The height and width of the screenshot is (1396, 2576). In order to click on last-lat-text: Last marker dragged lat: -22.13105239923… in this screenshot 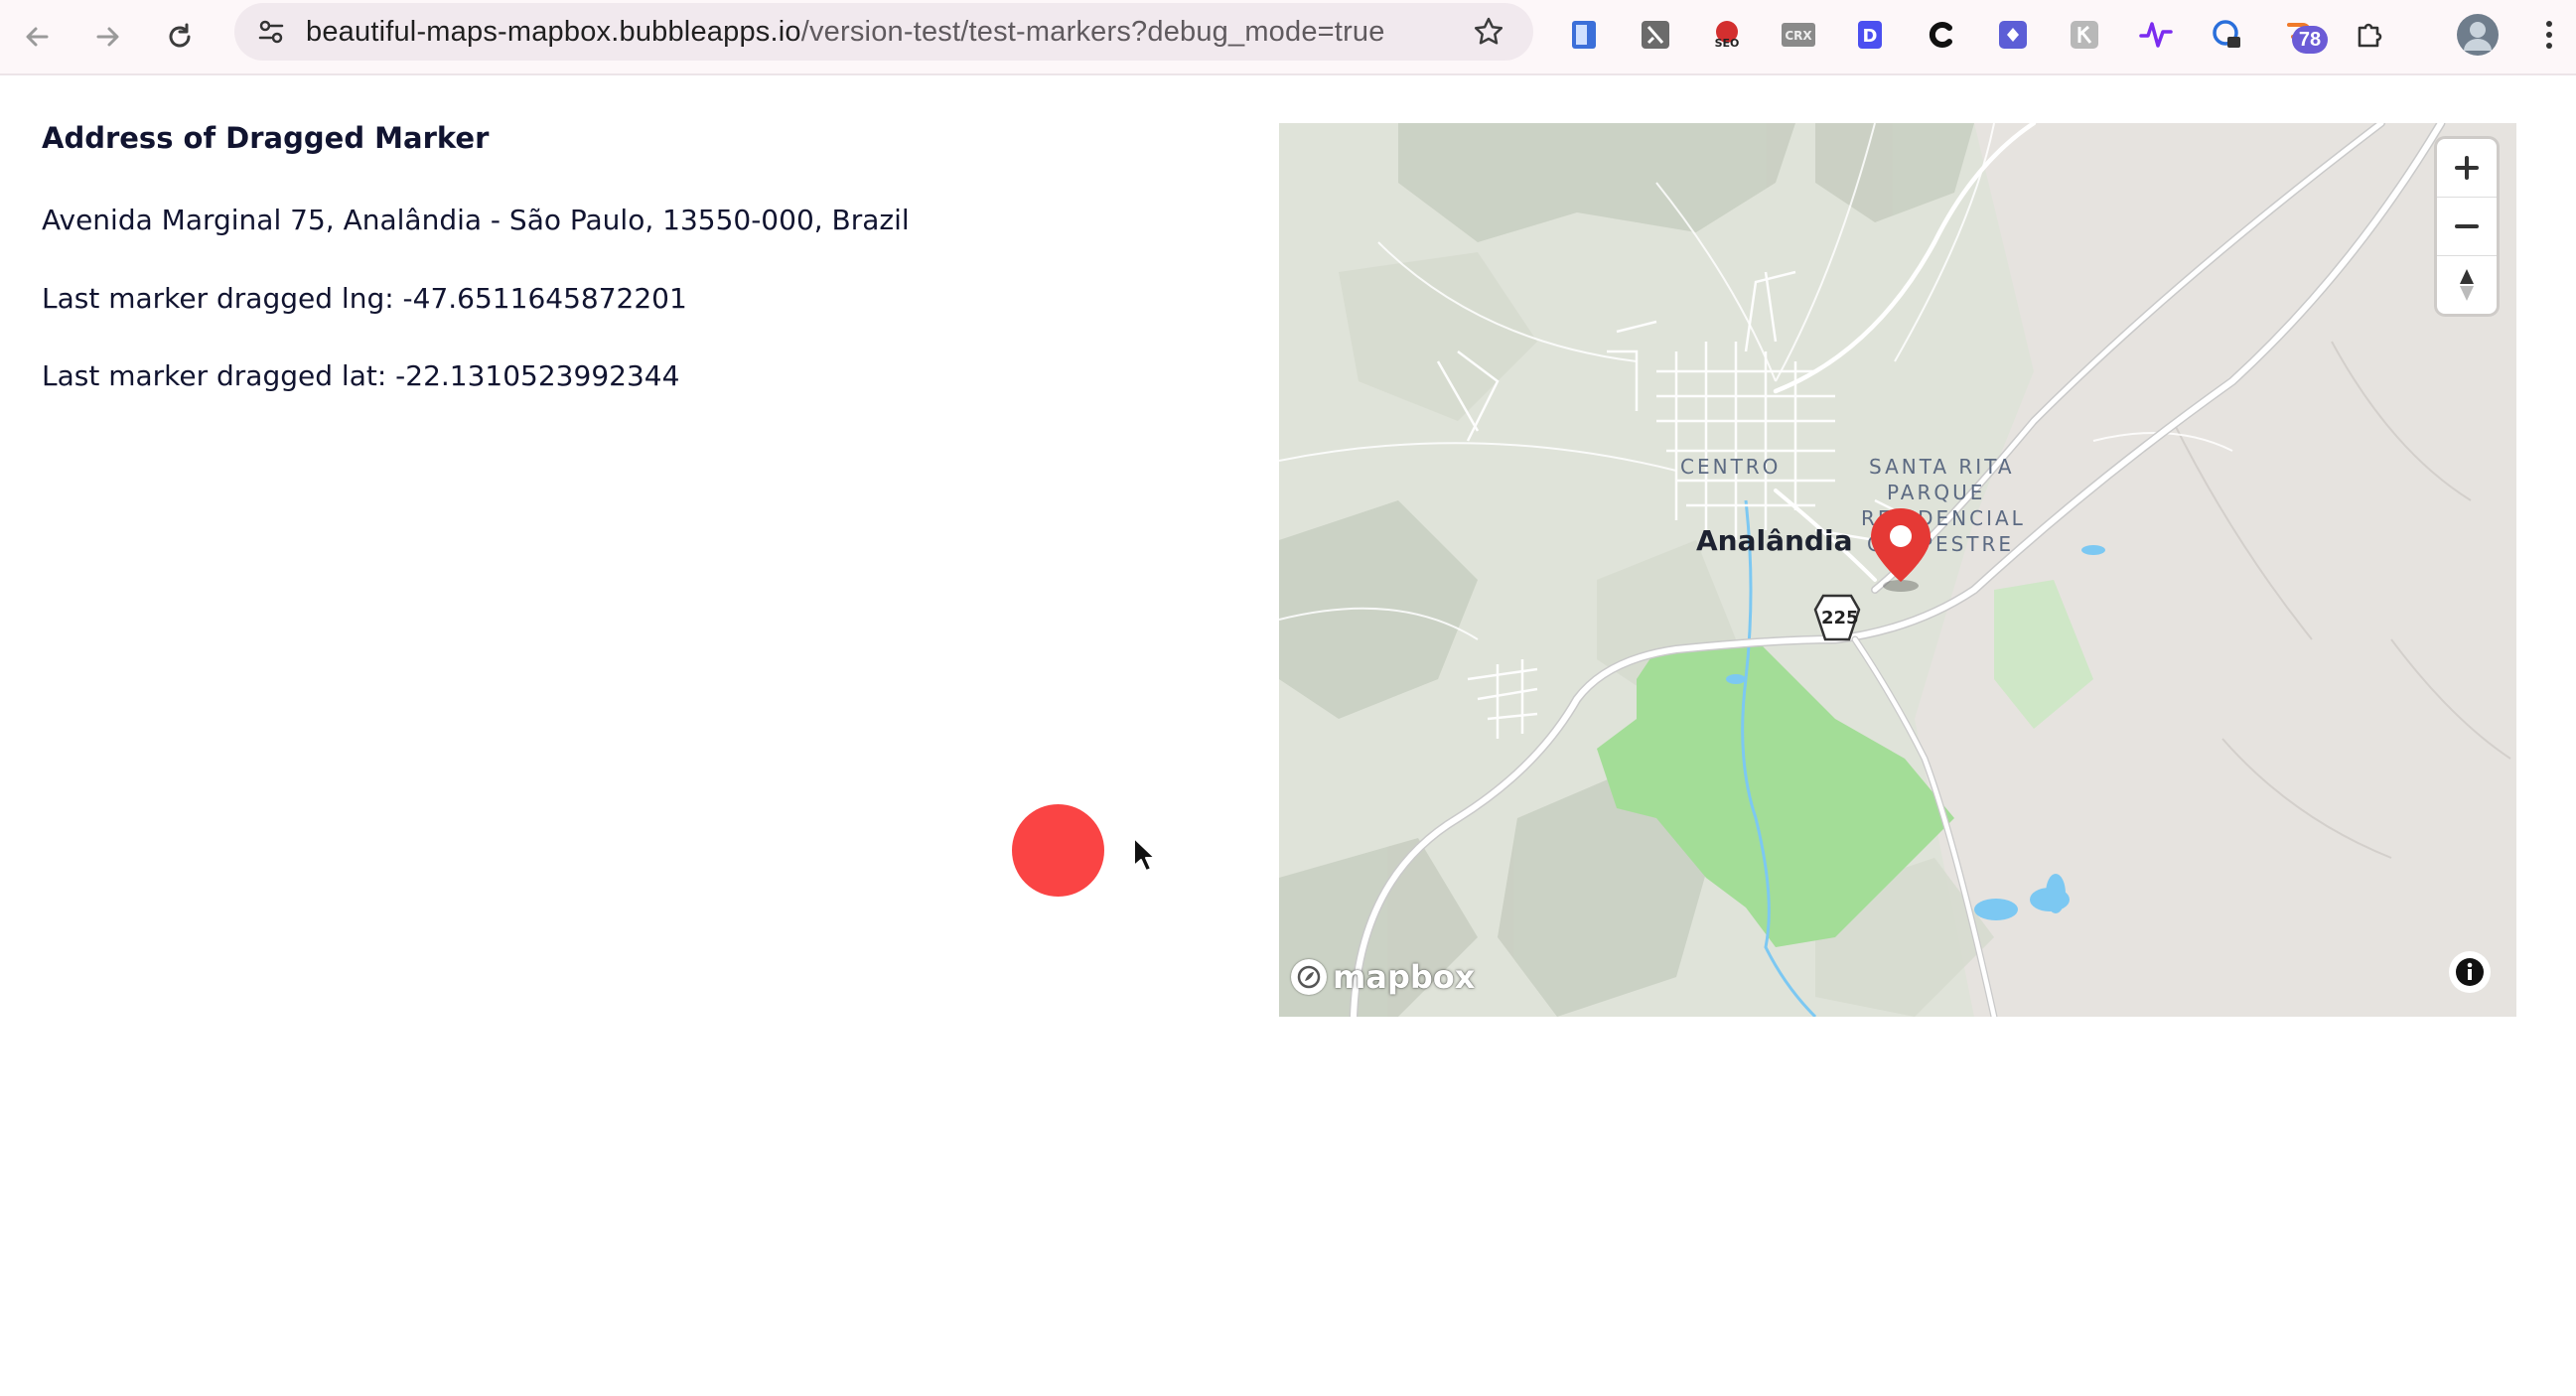, I will do `click(361, 376)`.